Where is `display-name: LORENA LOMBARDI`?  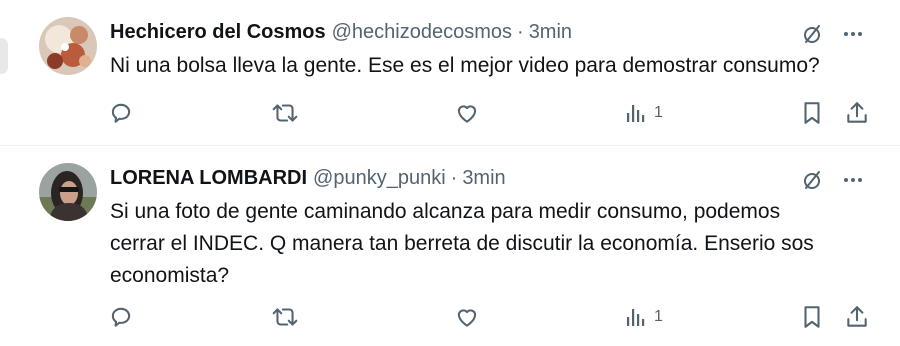
display-name: LORENA LOMBARDI is located at coordinates (208, 178).